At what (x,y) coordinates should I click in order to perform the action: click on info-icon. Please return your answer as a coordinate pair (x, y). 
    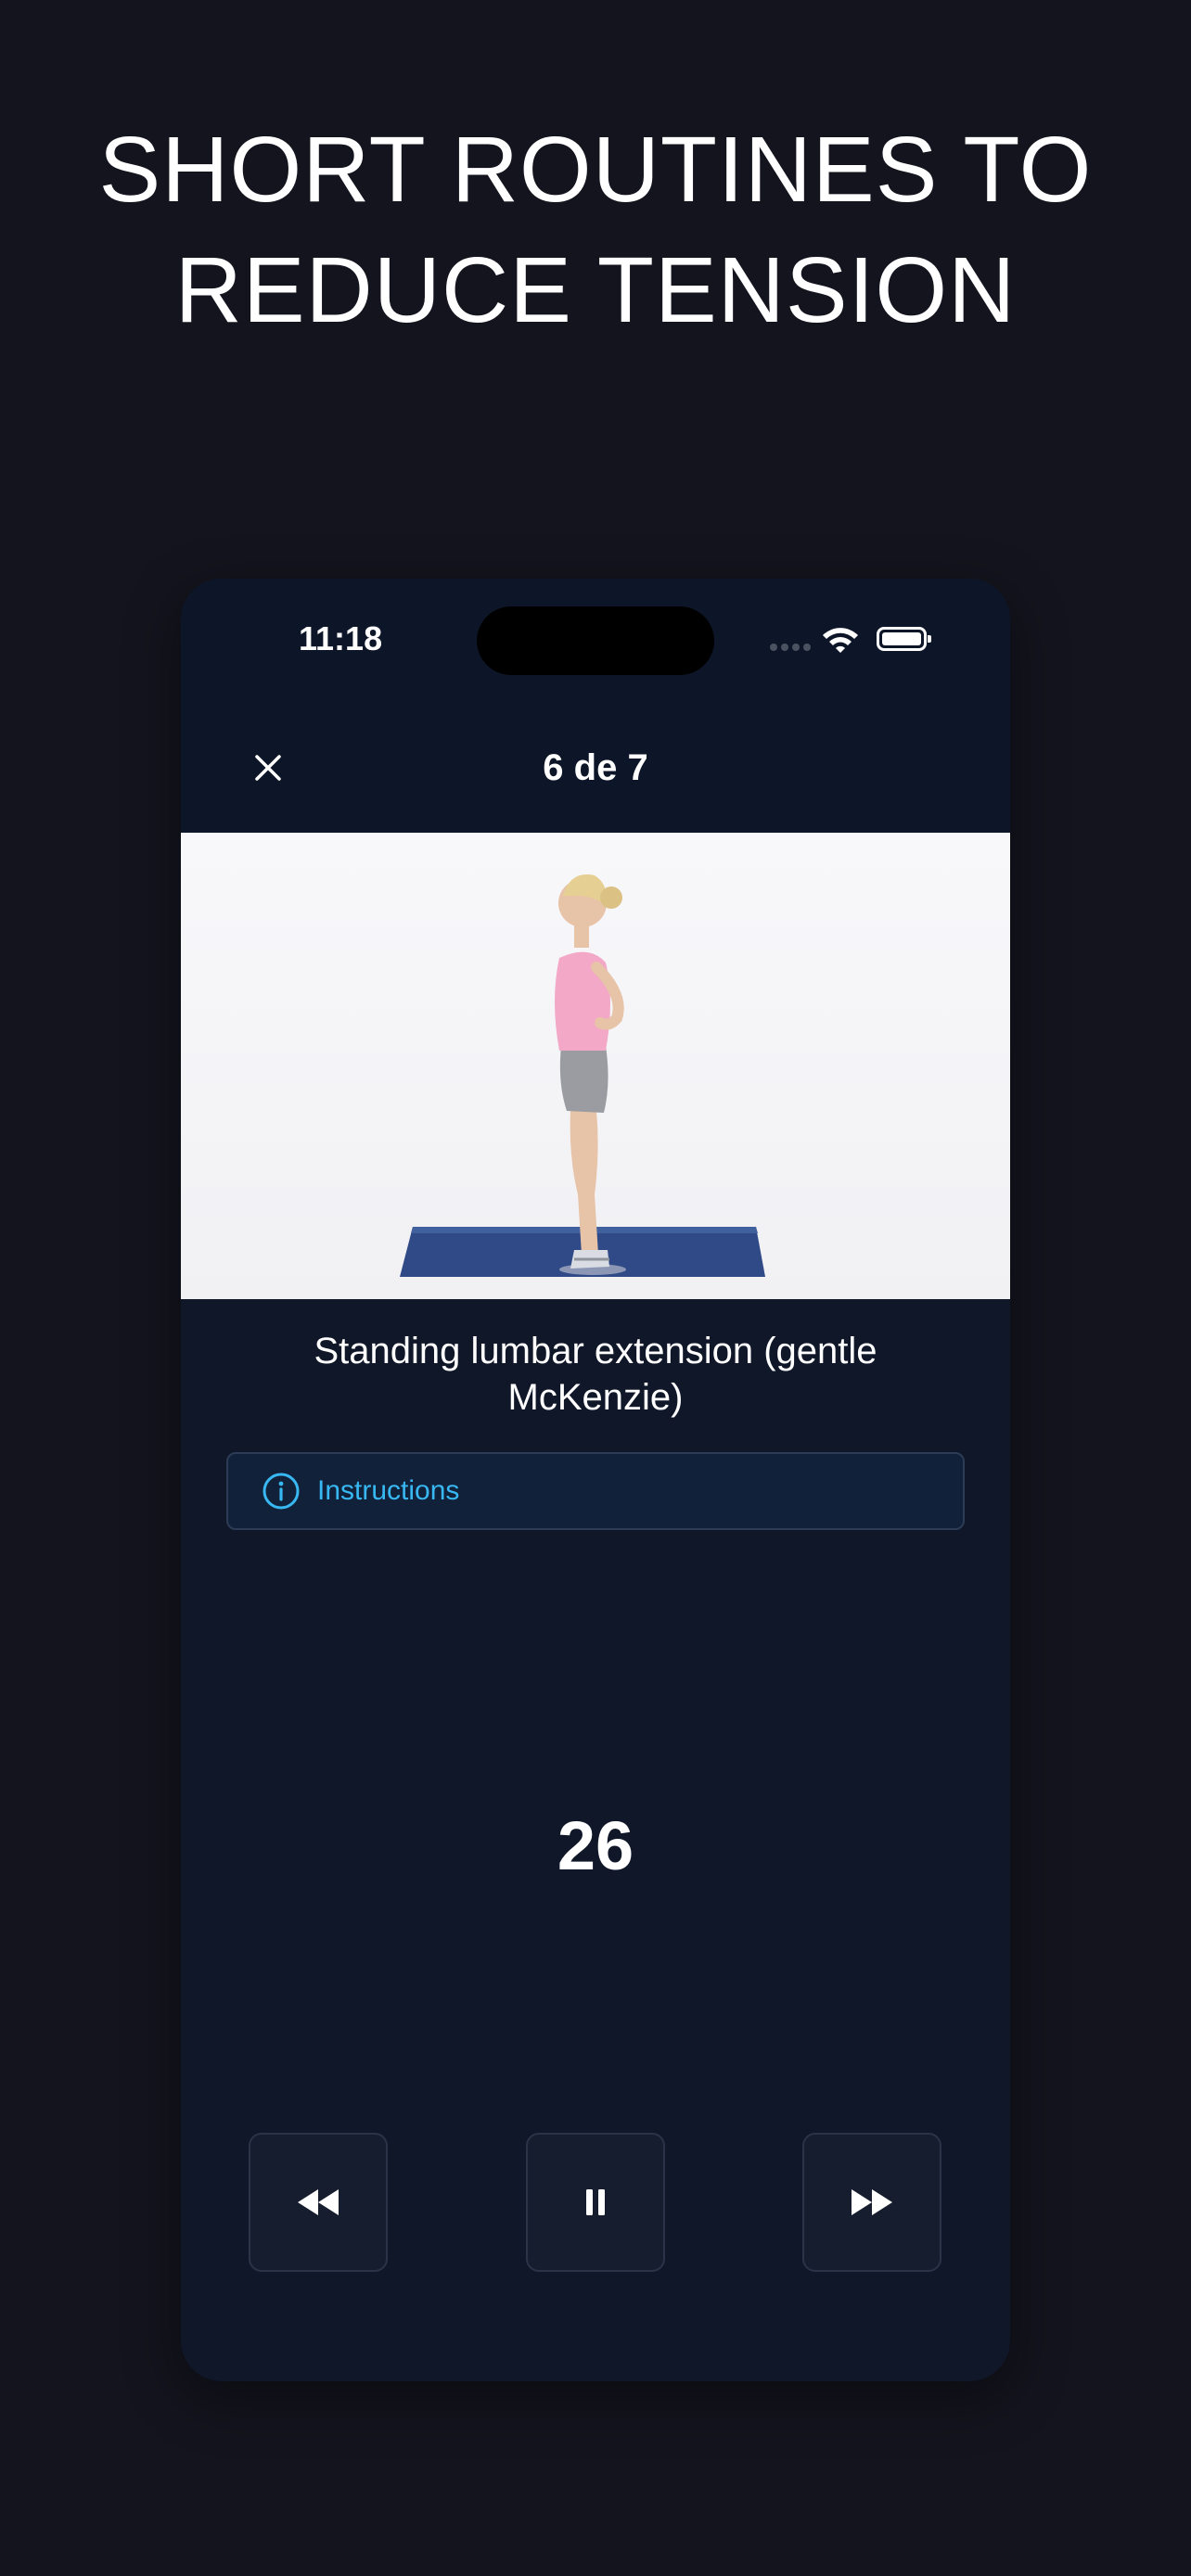
    Looking at the image, I should click on (281, 1491).